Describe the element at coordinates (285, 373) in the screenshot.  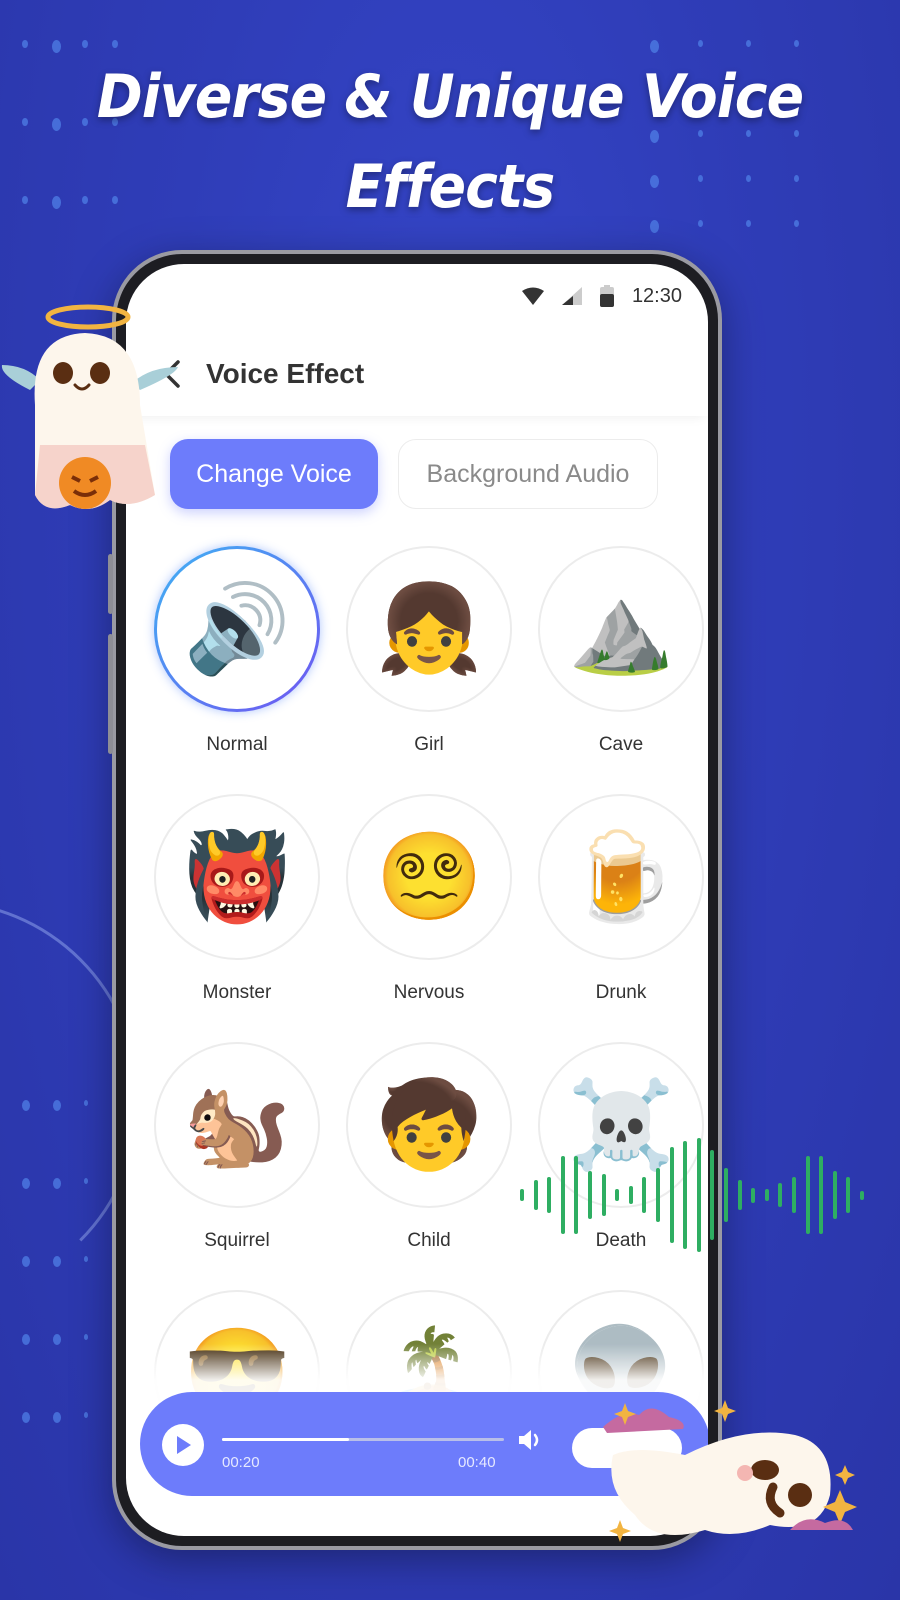
I see `page-title: Voice Effect` at that location.